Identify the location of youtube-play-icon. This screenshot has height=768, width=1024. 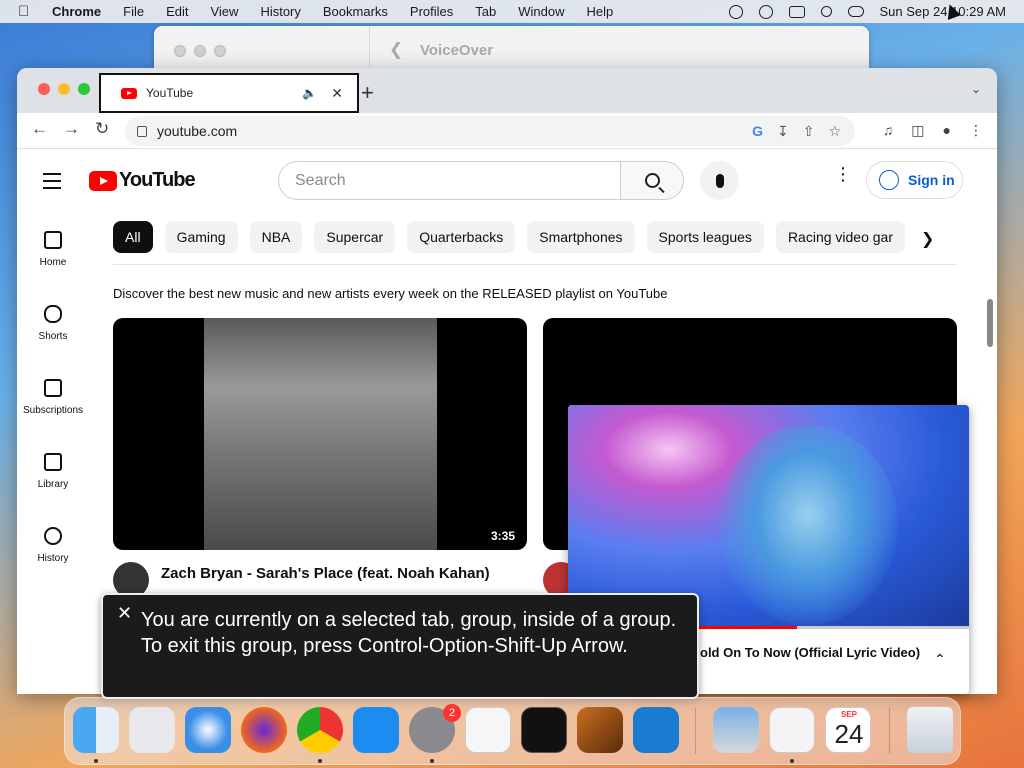
(103, 180).